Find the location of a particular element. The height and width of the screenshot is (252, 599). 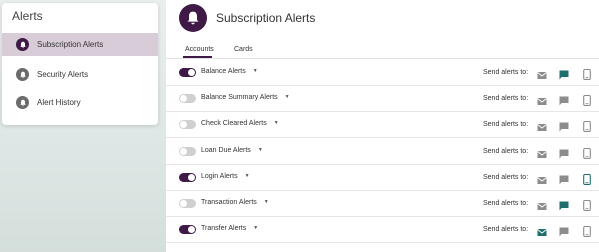

alert-name-dropdown: Loan Due Alerts ▼ is located at coordinates (232, 150).